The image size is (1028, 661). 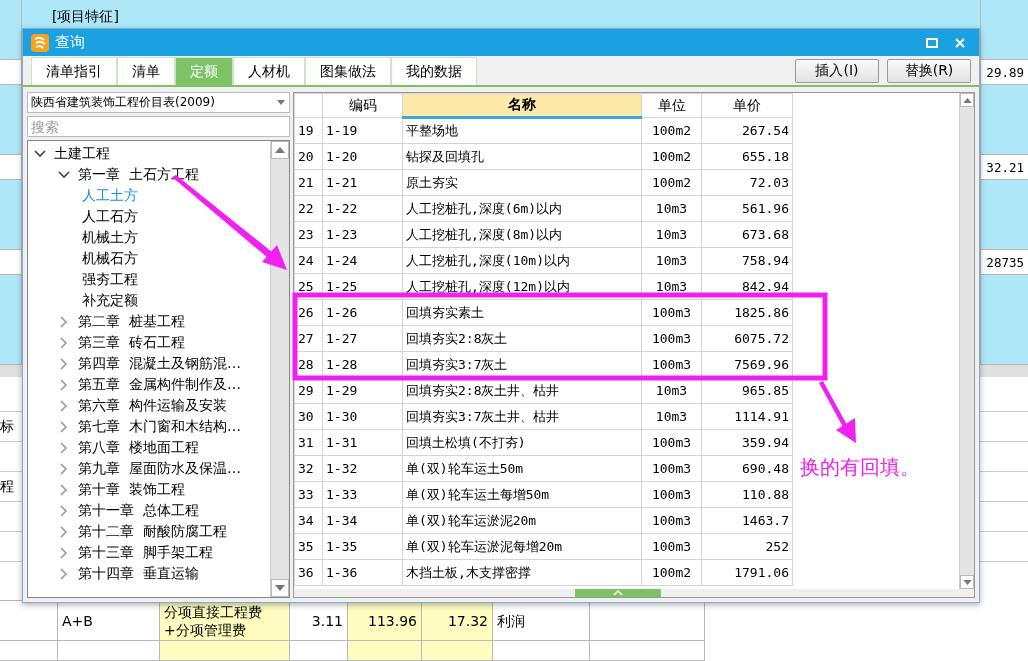 I want to click on table-cell: 100m3, so click(x=671, y=468).